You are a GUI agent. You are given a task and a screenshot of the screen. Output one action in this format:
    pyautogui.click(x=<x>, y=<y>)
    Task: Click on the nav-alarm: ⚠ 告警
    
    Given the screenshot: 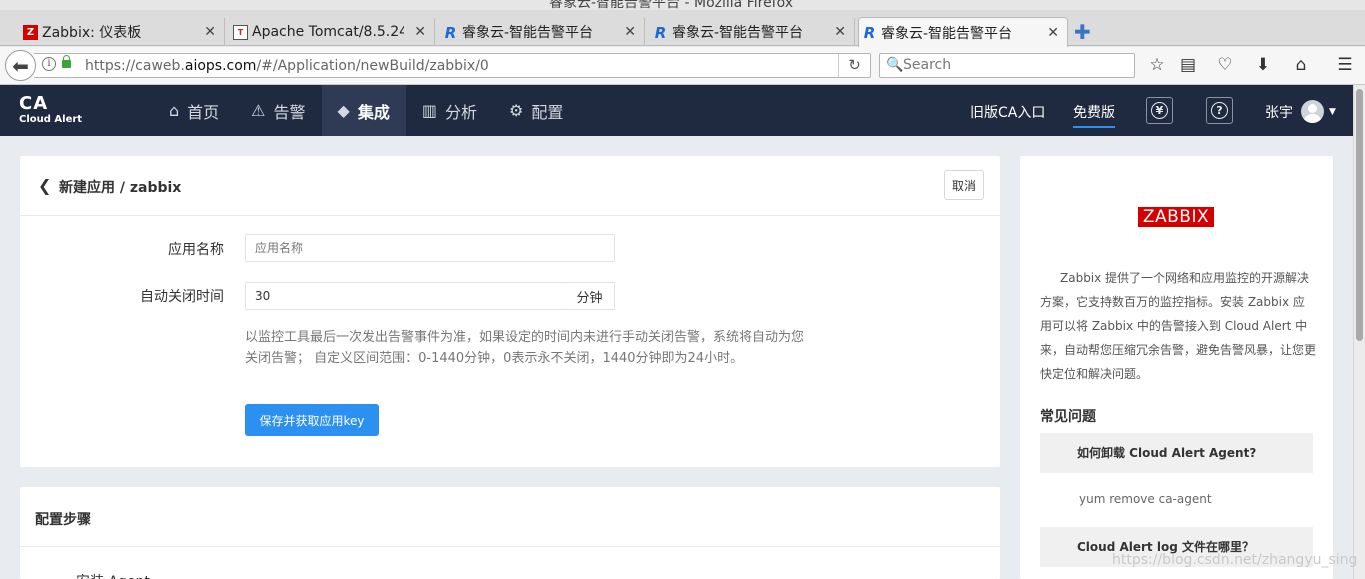 What is the action you would take?
    pyautogui.click(x=278, y=110)
    